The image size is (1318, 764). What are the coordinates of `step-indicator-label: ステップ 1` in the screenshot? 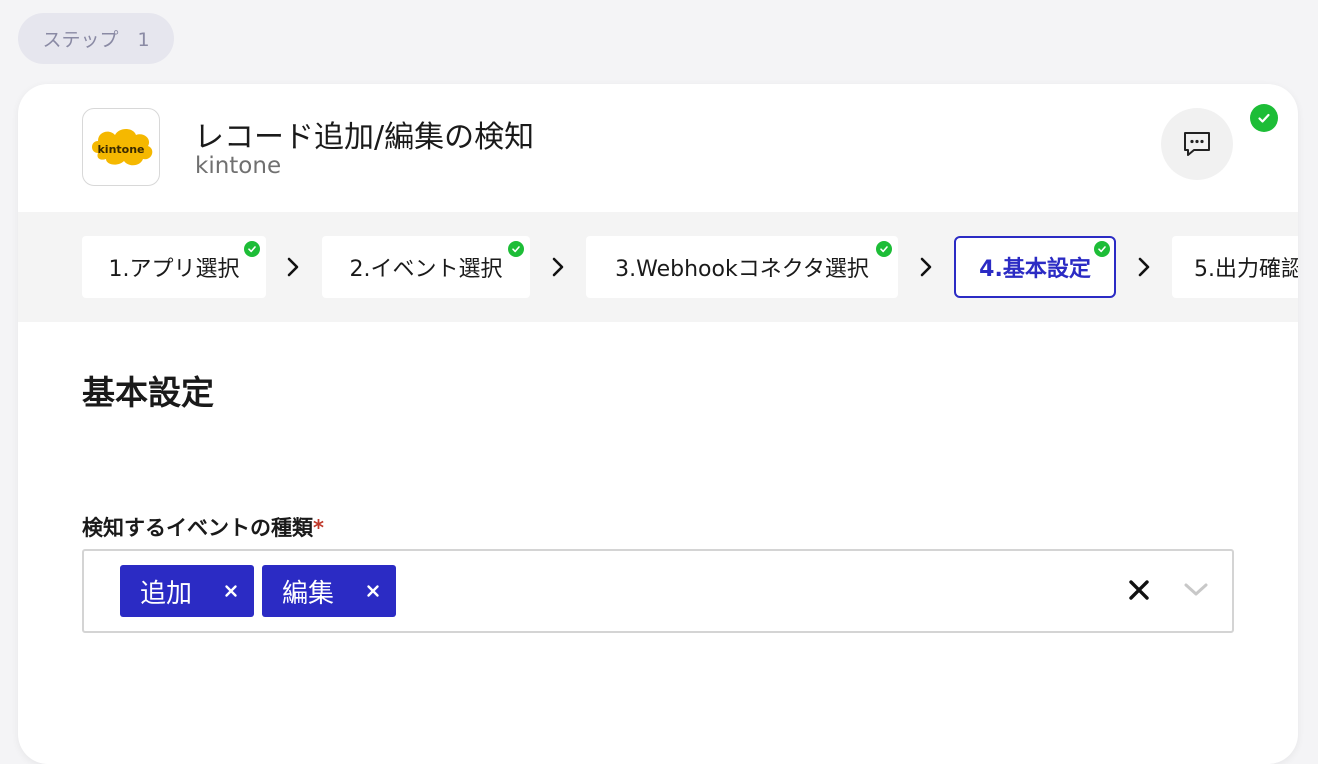 It's located at (96, 40).